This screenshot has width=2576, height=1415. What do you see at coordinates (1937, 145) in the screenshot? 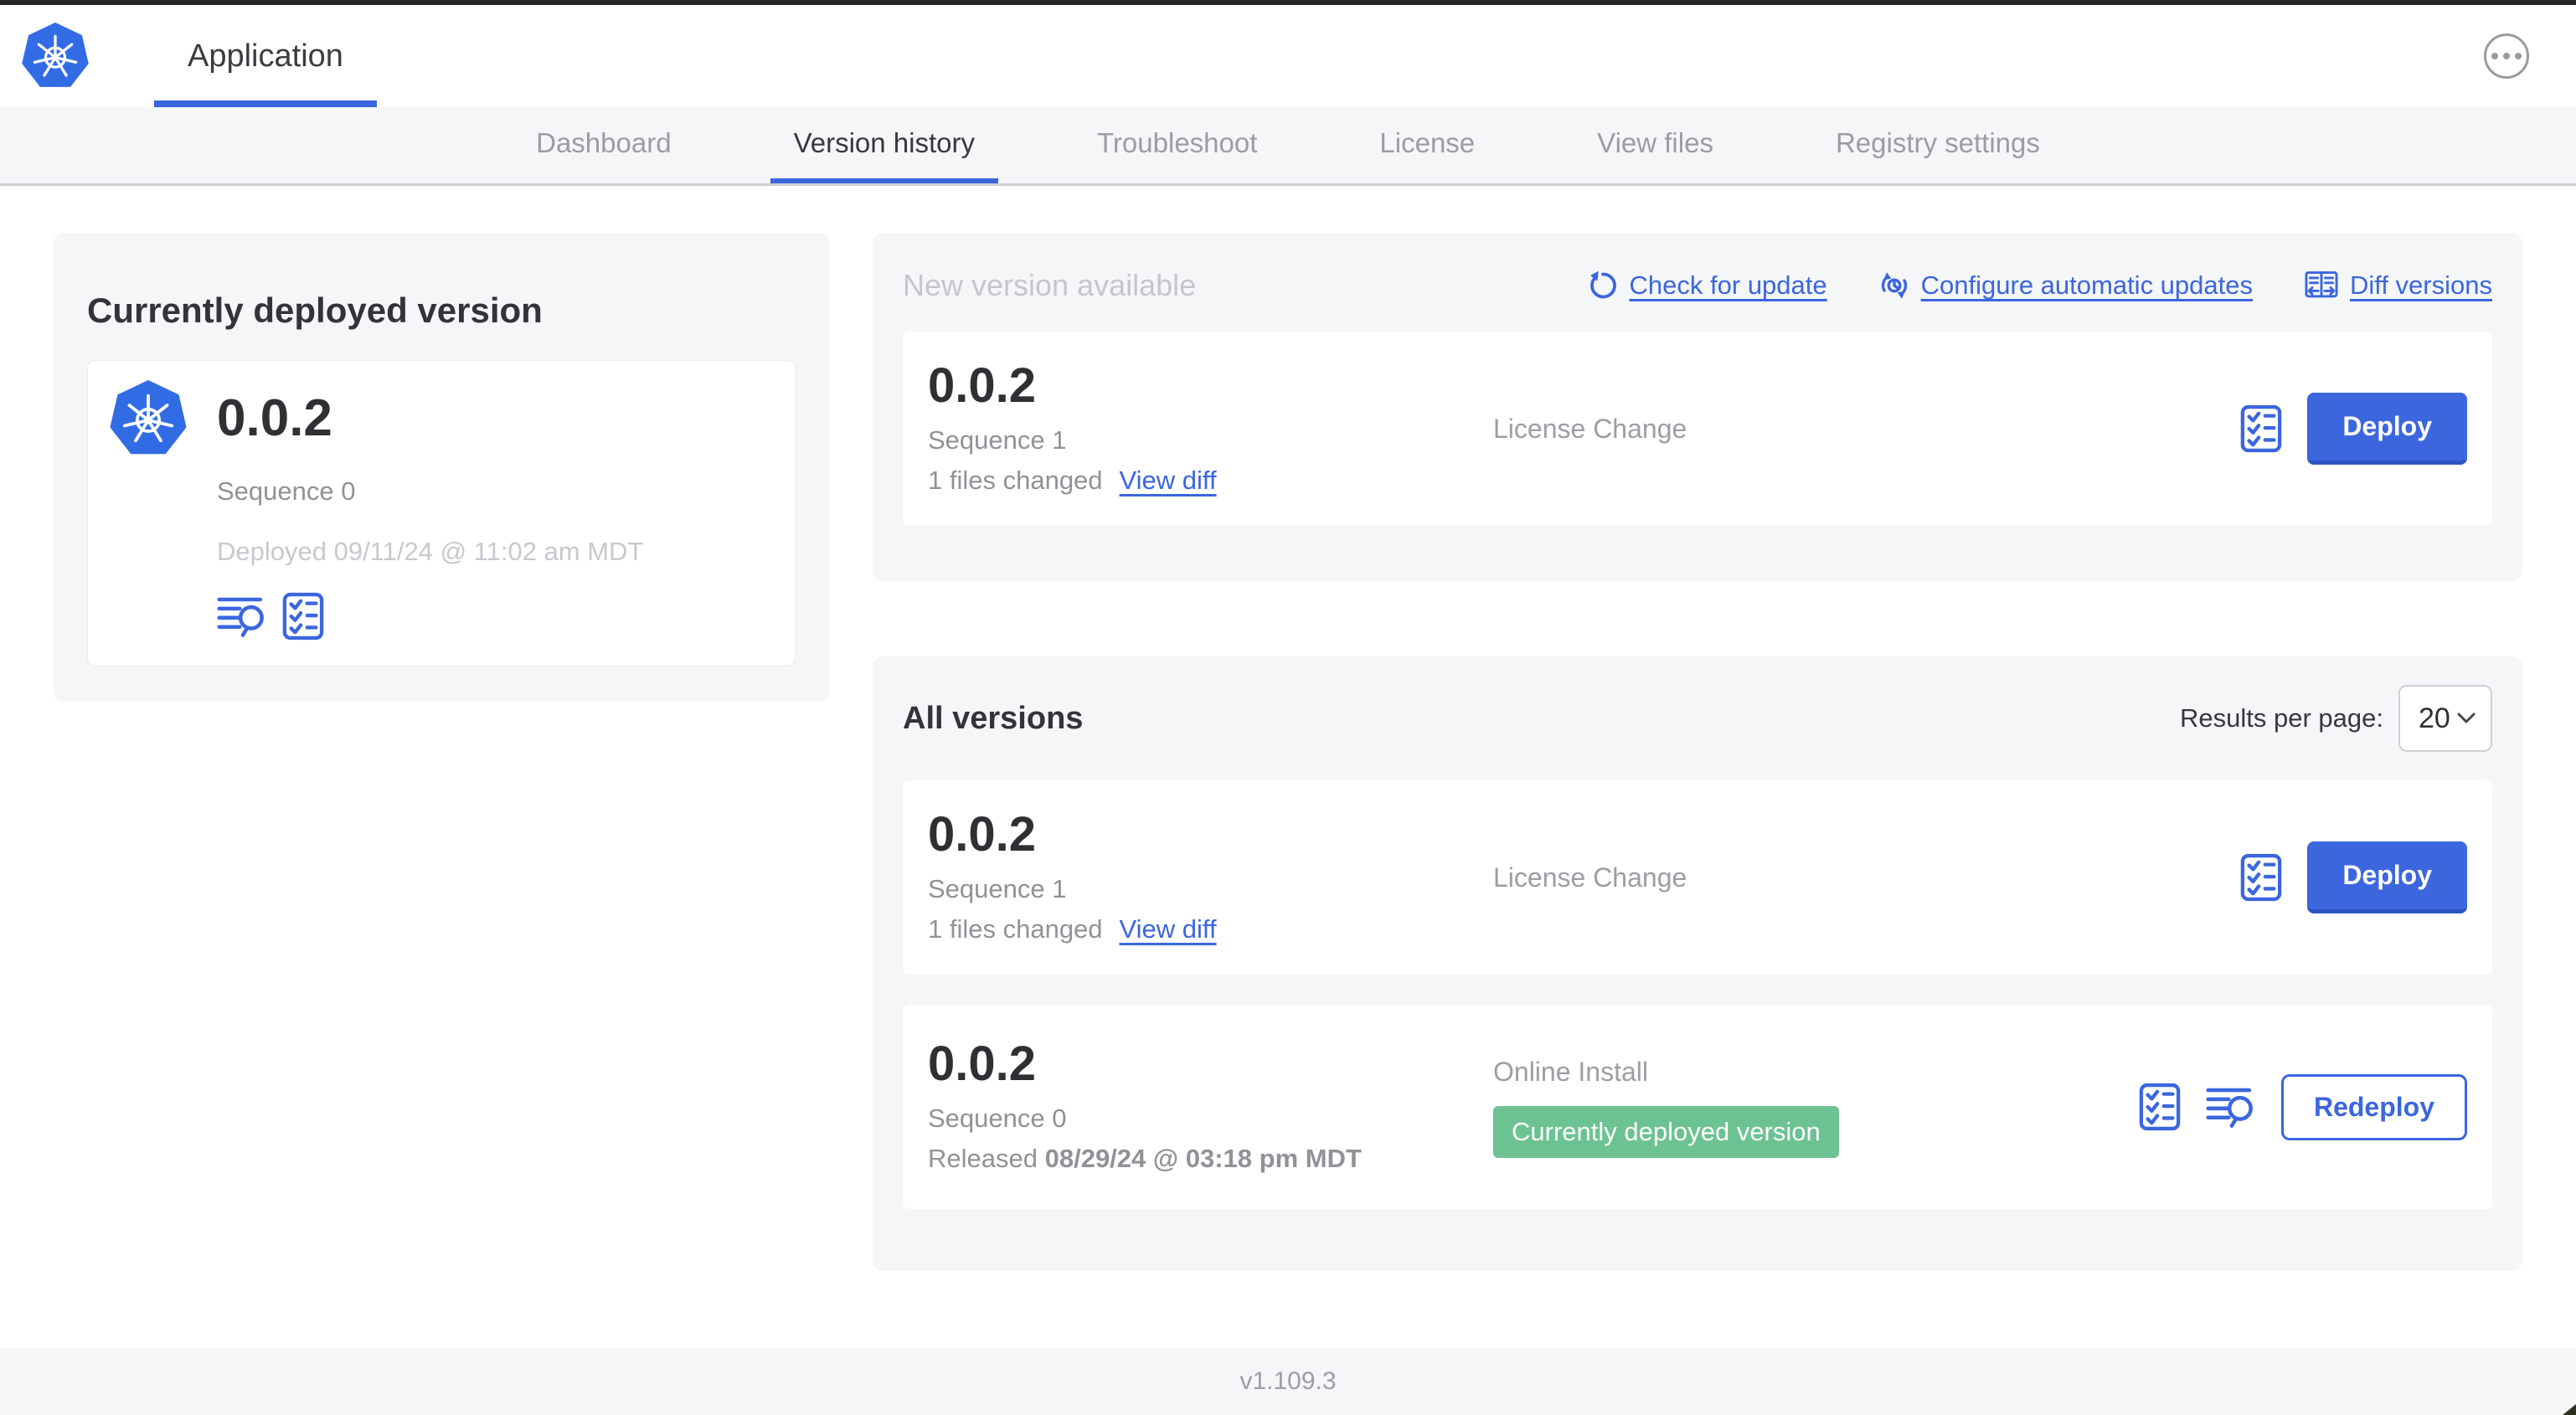
I see `tab-registry-settings: Registry settings` at bounding box center [1937, 145].